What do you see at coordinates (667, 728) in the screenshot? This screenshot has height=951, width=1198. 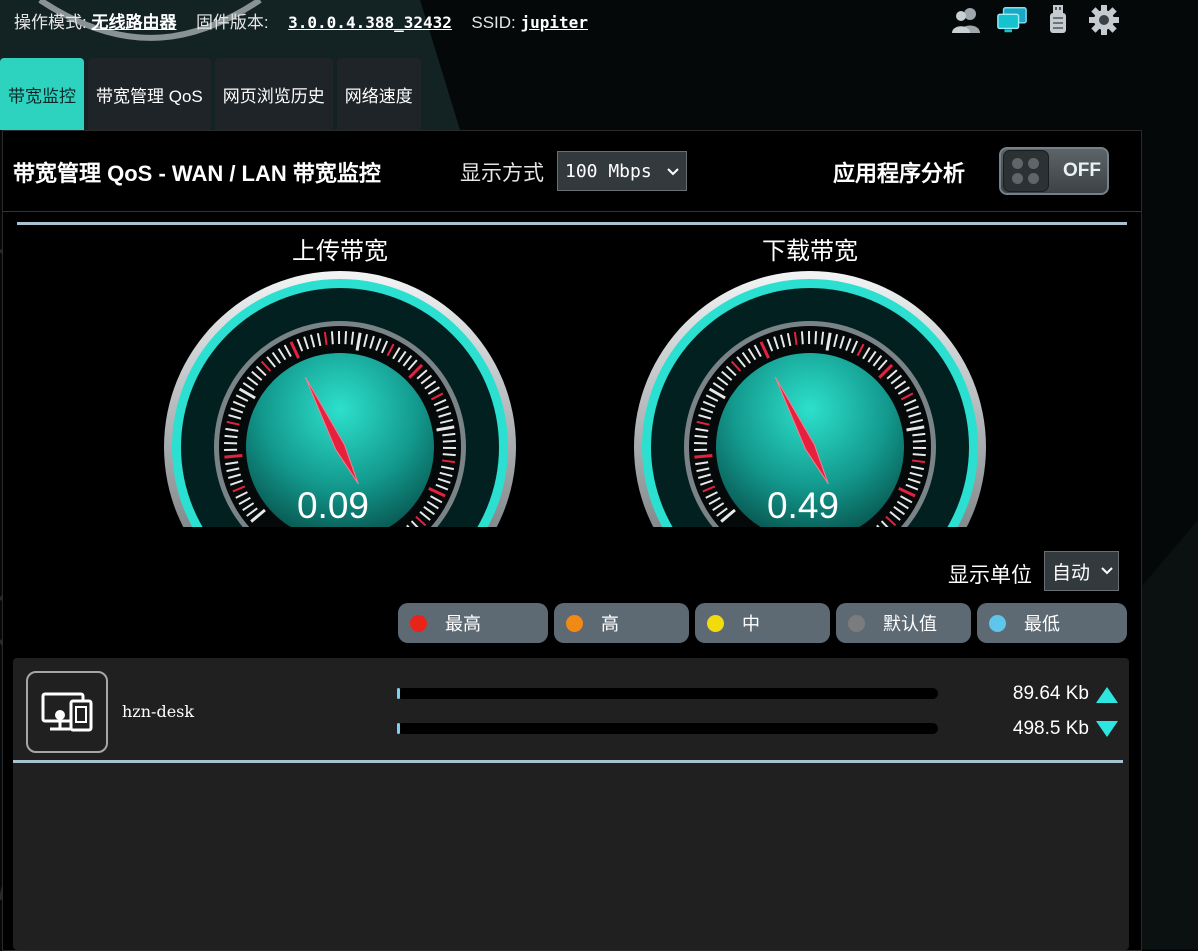 I see `download-bar` at bounding box center [667, 728].